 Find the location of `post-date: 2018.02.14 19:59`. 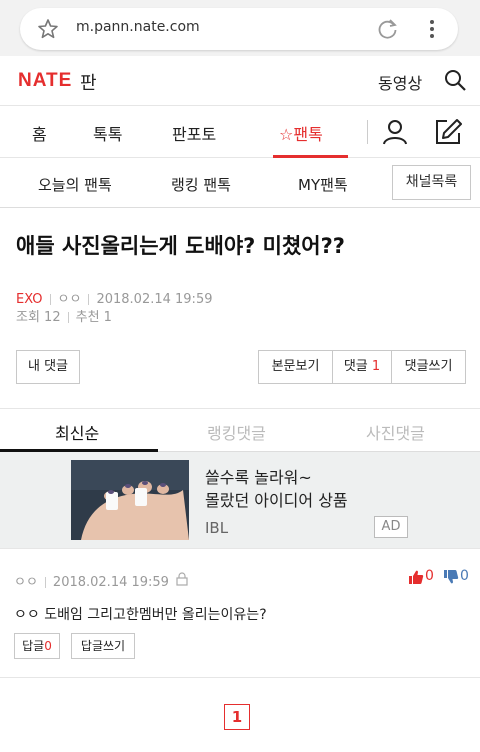

post-date: 2018.02.14 19:59 is located at coordinates (154, 299).